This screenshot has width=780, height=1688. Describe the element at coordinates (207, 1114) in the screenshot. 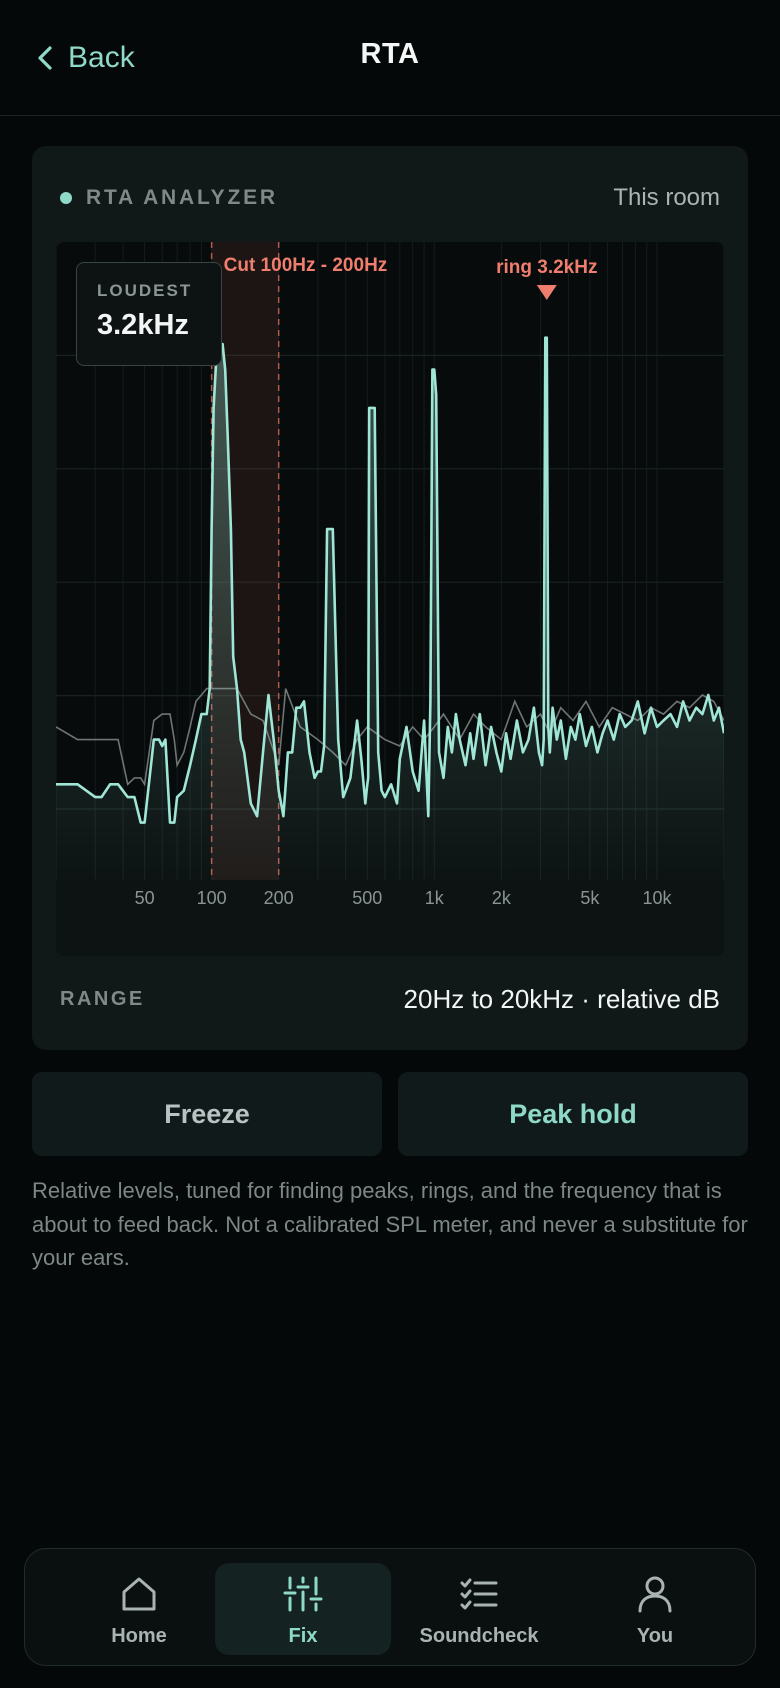

I see `freeze-button: Freeze` at that location.